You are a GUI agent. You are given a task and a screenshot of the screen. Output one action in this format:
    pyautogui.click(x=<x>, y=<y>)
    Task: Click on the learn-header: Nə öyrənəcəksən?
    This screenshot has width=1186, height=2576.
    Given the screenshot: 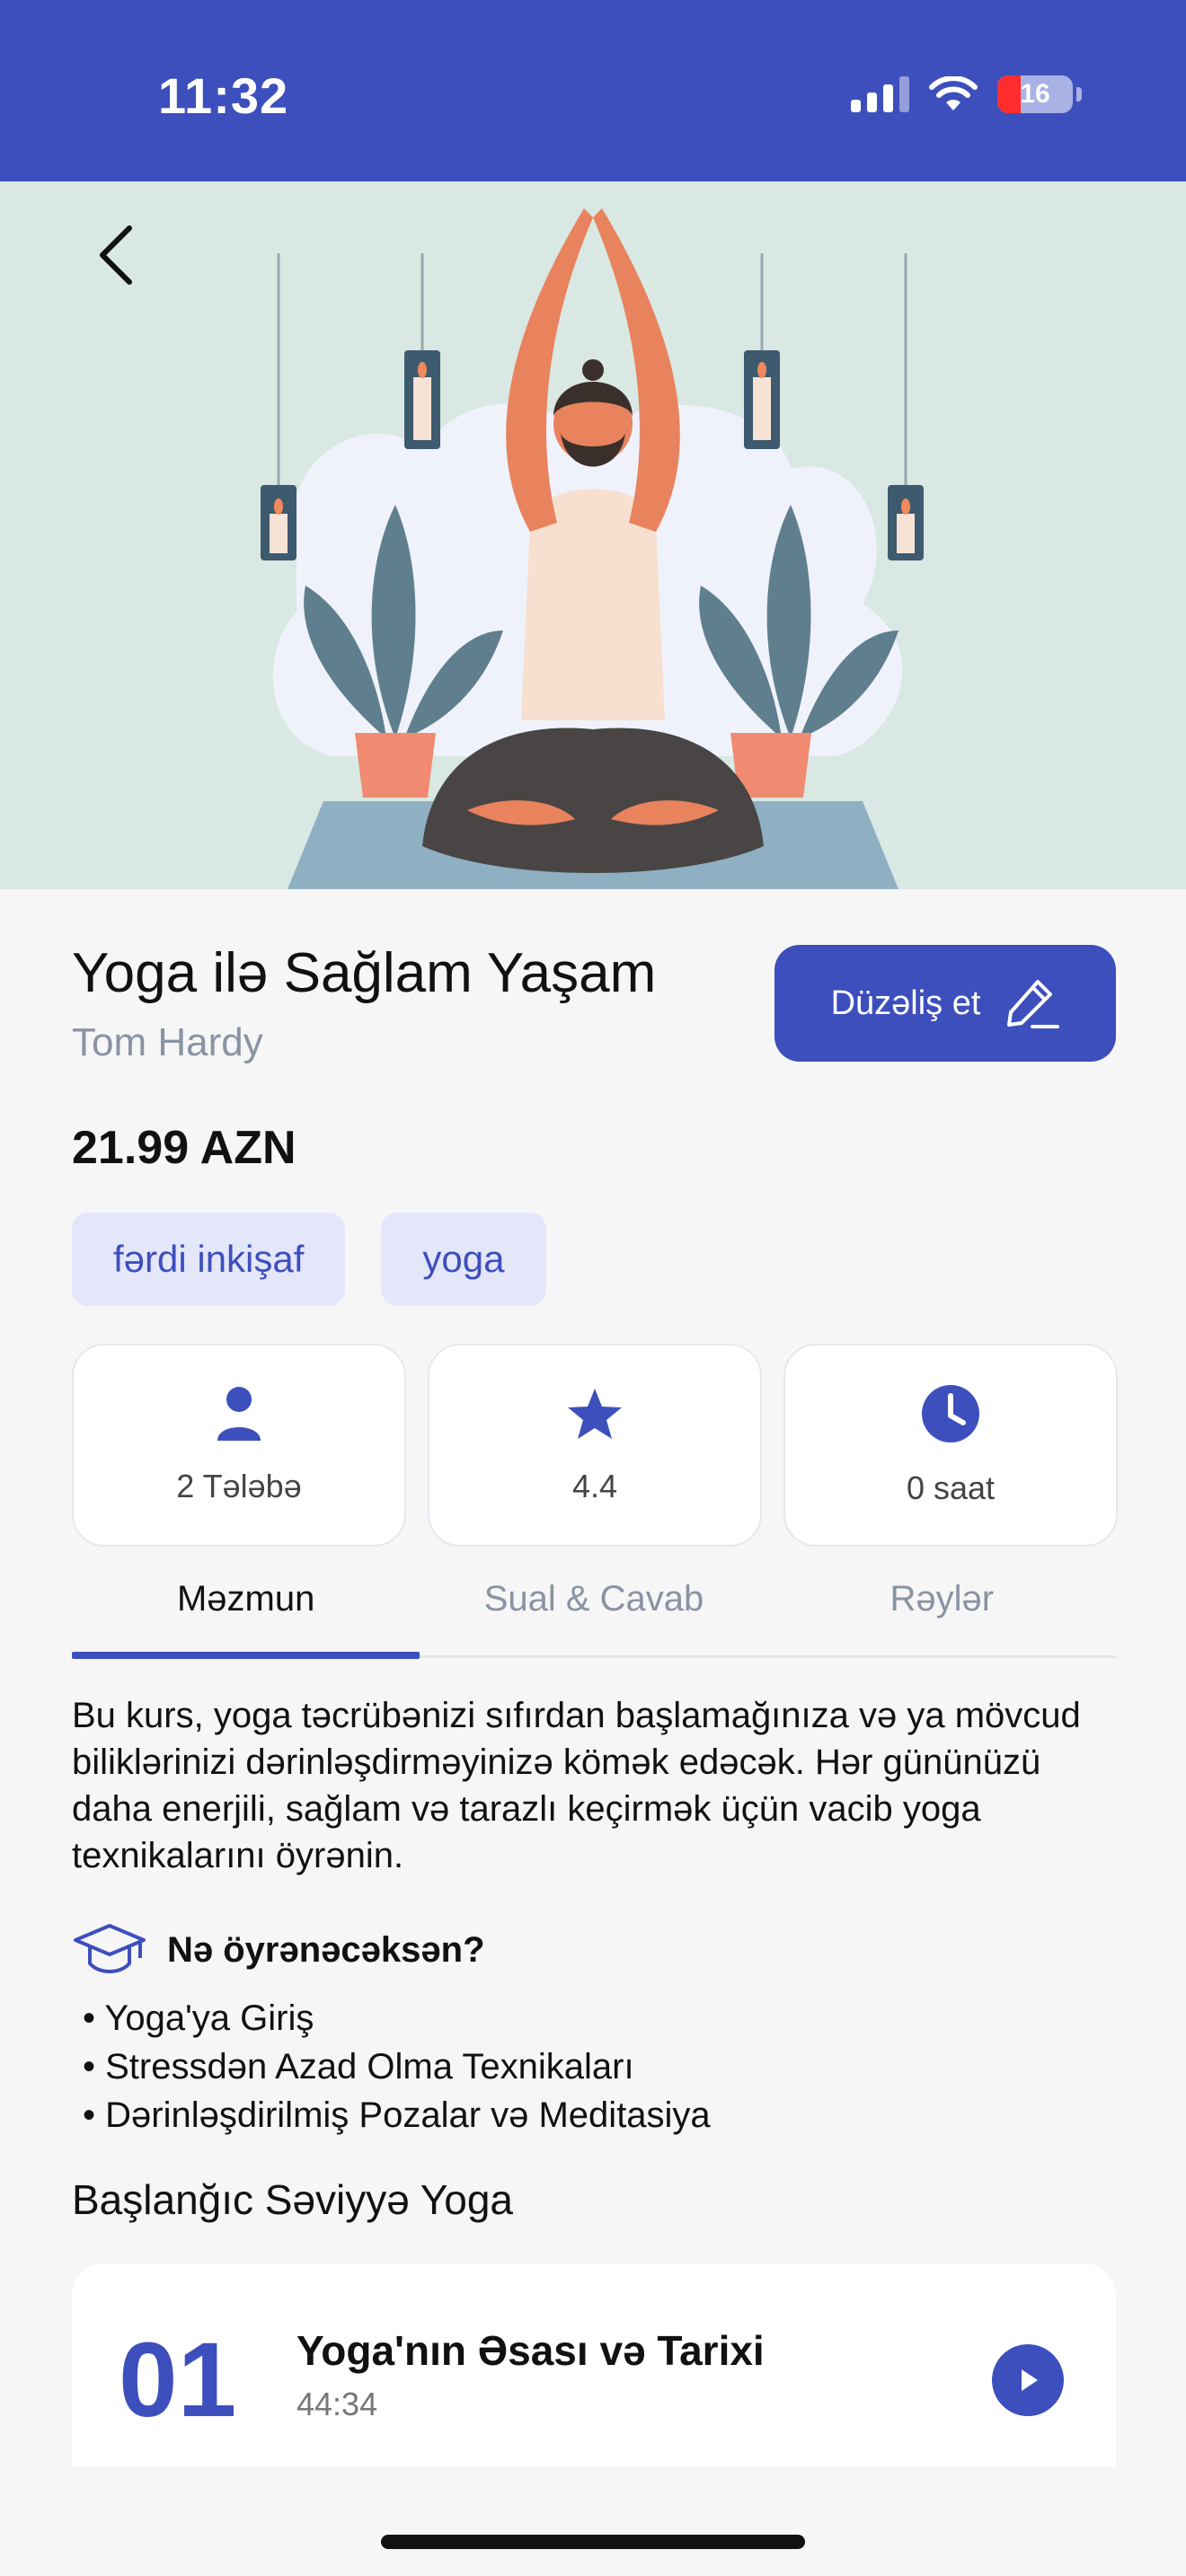 What is the action you would take?
    pyautogui.click(x=278, y=1950)
    